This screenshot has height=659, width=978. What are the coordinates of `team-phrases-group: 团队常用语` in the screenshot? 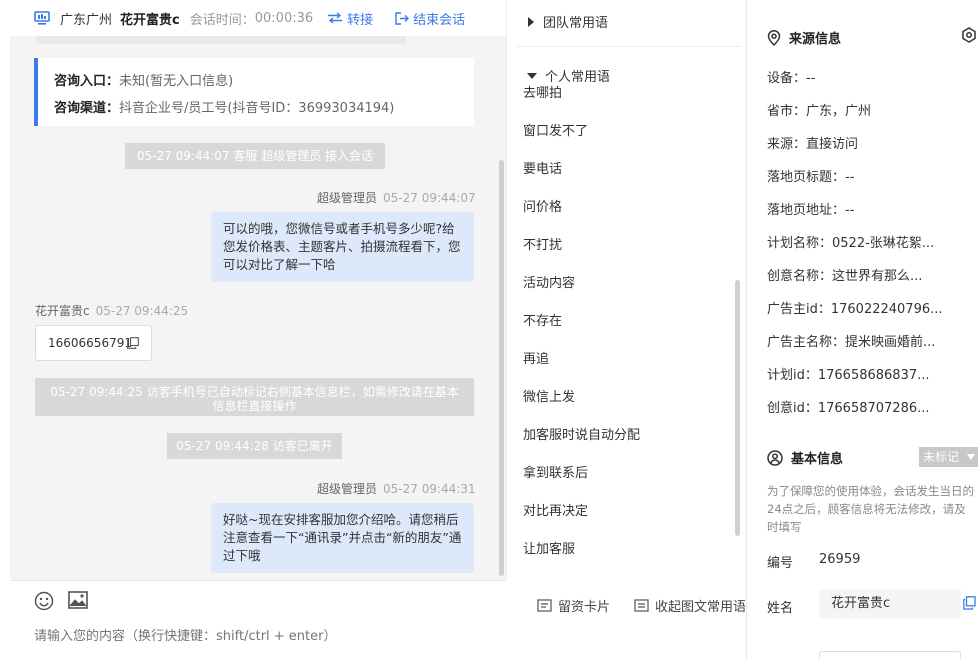 It's located at (567, 21).